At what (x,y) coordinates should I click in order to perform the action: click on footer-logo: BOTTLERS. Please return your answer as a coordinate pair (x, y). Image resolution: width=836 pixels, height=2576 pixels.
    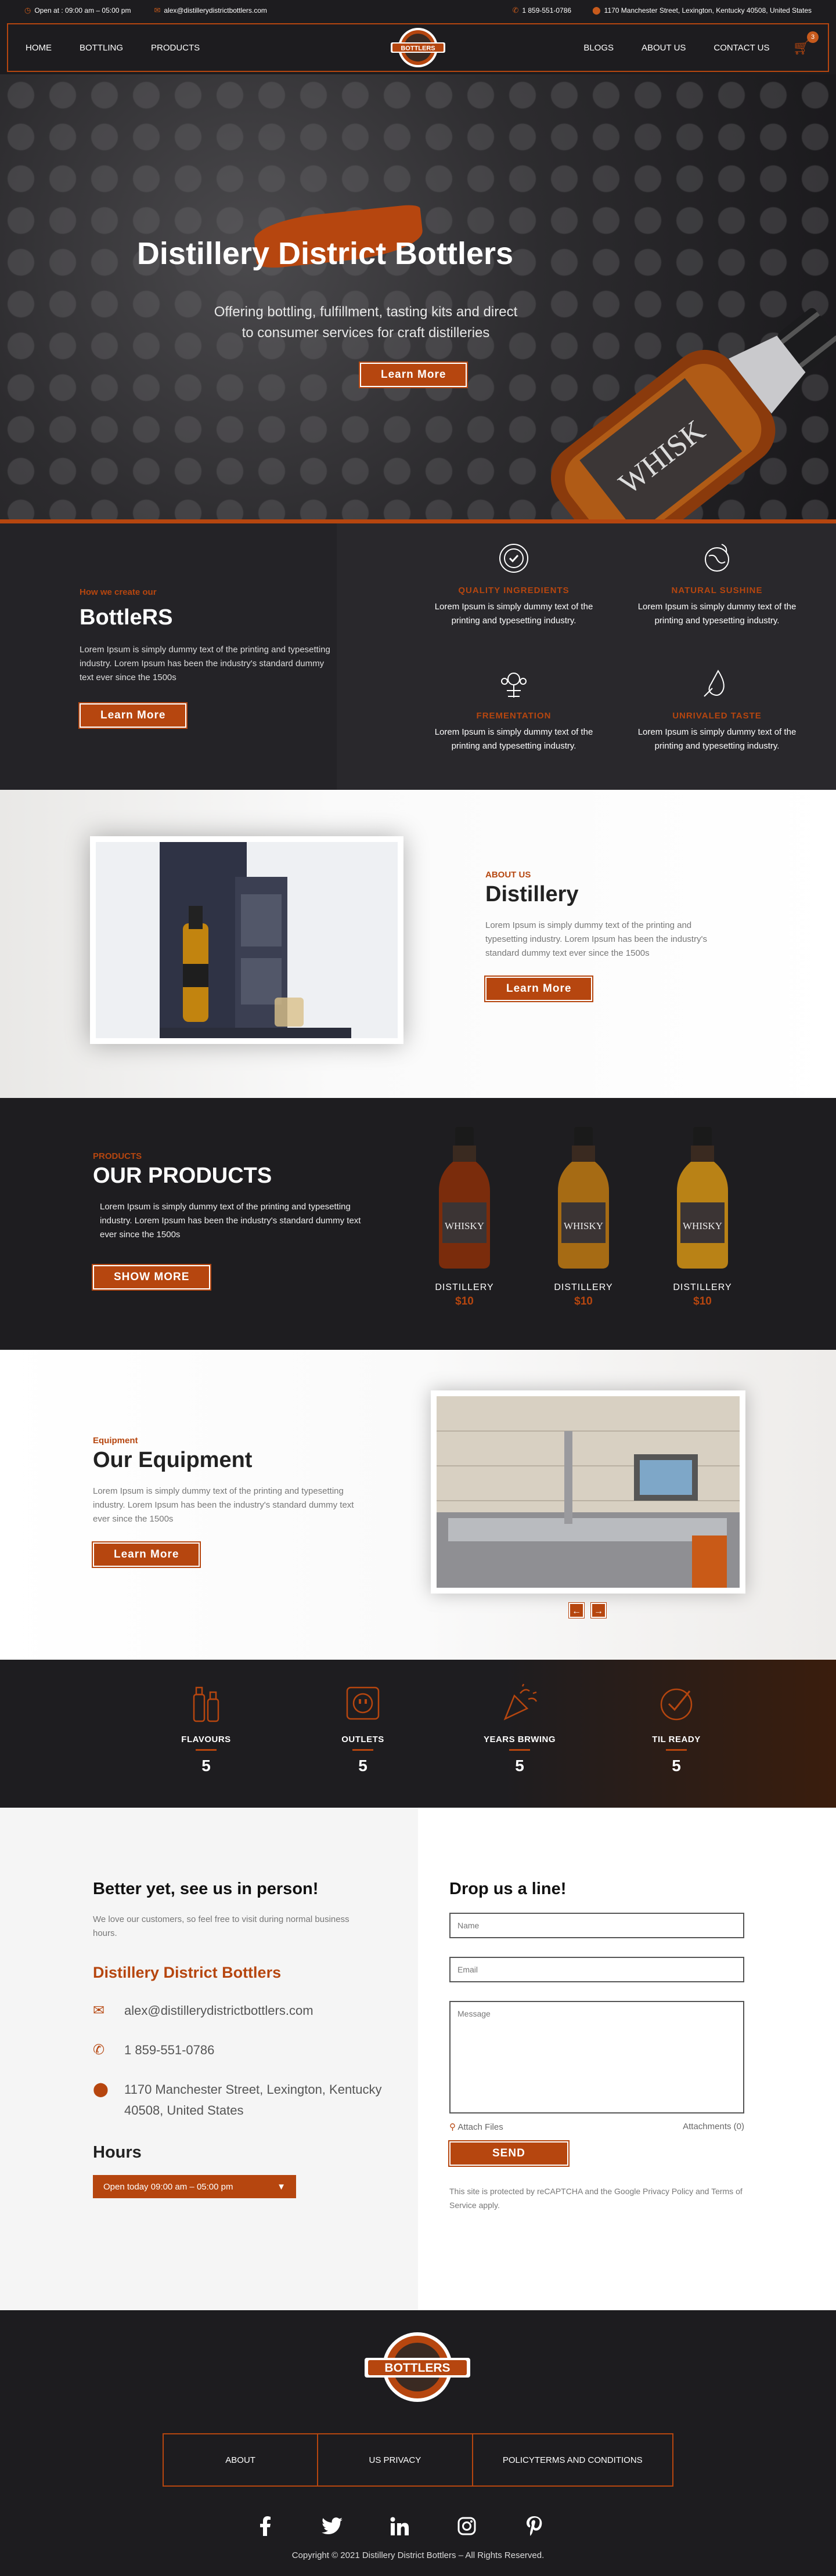
    Looking at the image, I should click on (417, 2367).